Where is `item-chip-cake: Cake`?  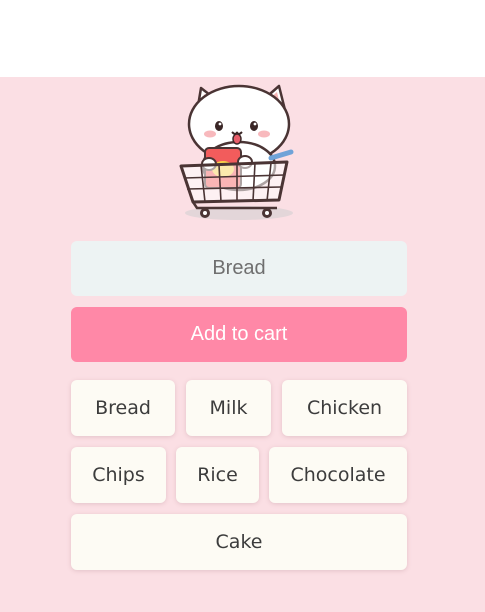 item-chip-cake: Cake is located at coordinates (239, 542).